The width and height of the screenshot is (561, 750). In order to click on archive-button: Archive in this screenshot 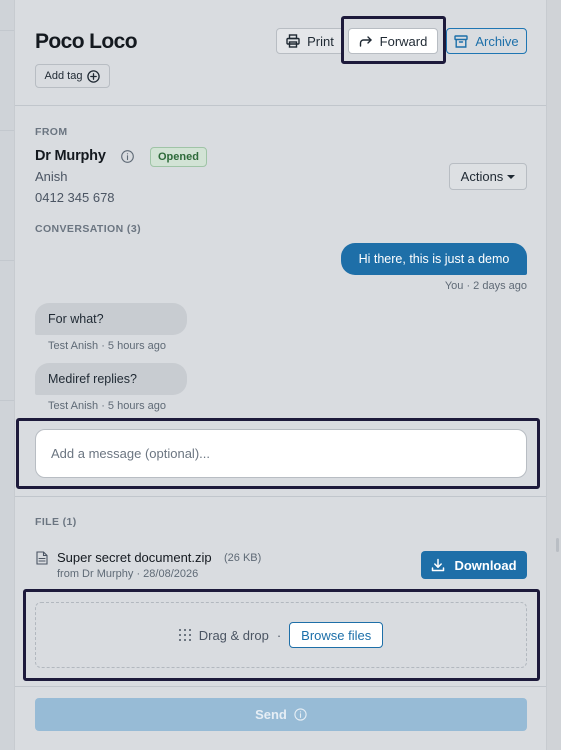, I will do `click(486, 41)`.